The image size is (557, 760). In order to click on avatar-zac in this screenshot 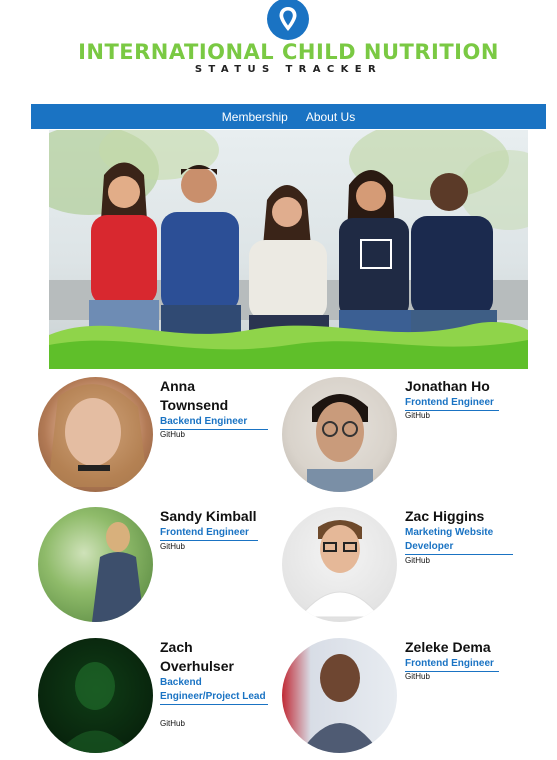, I will do `click(339, 564)`.